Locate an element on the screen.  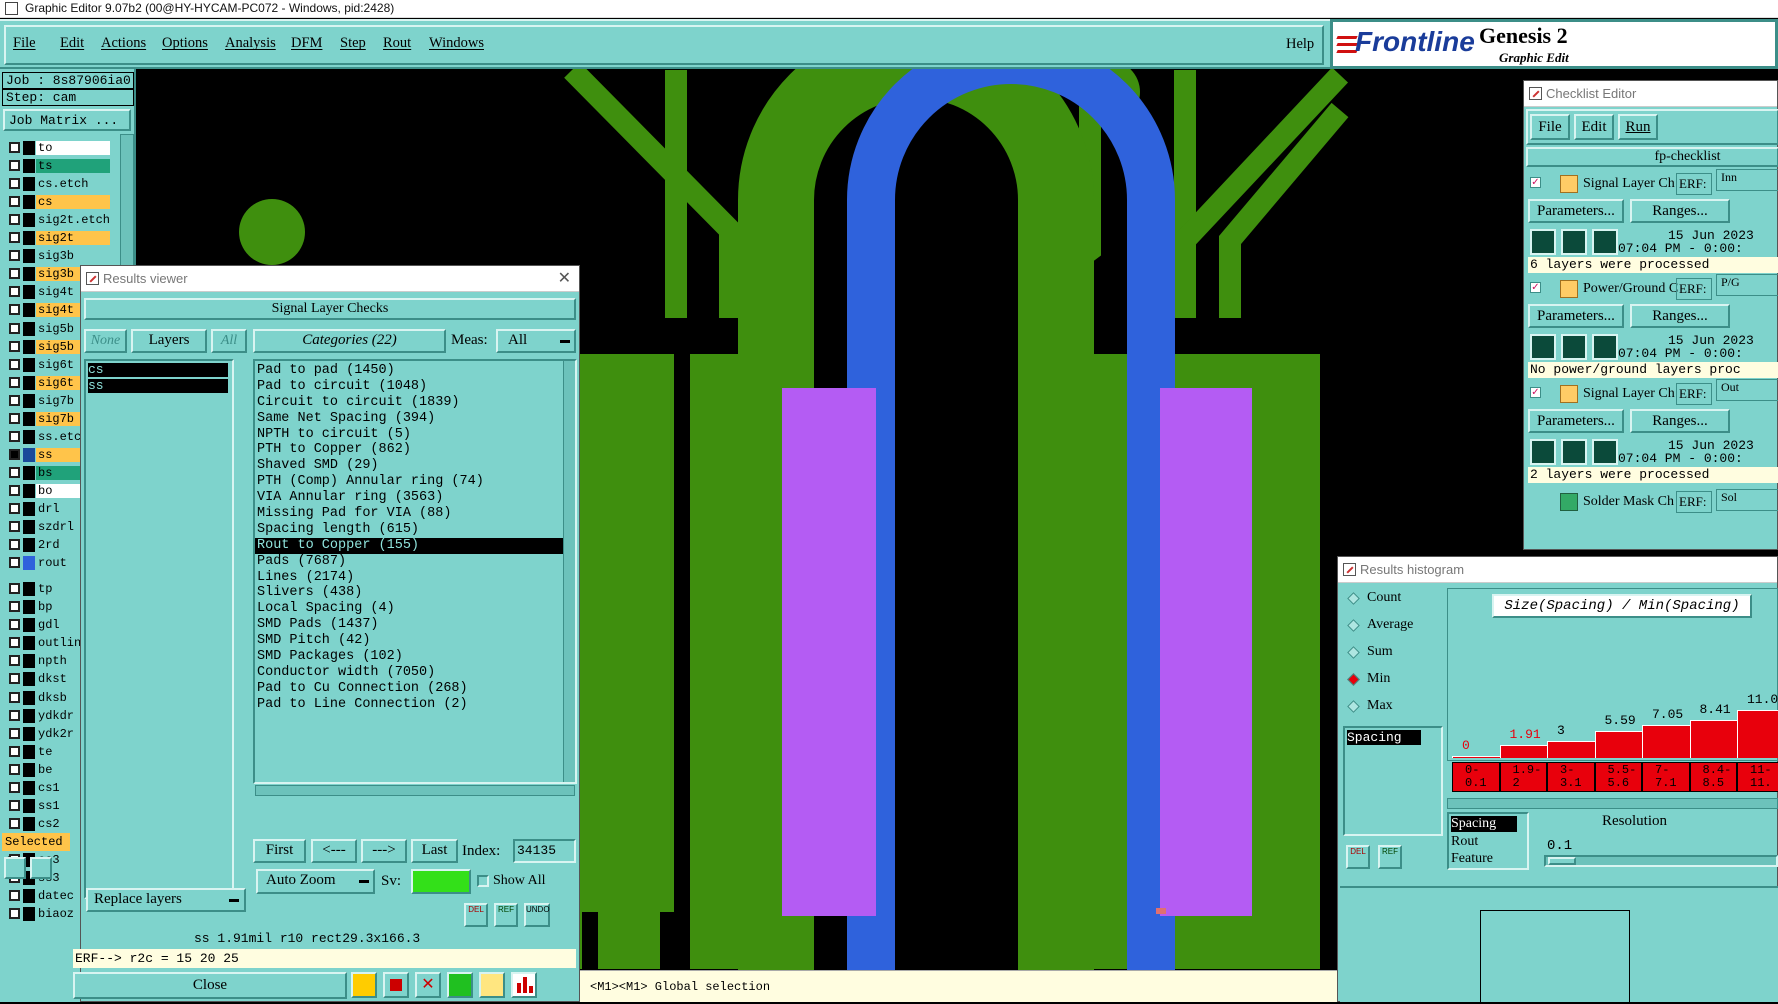
layer-row: to is located at coordinates (58, 148).